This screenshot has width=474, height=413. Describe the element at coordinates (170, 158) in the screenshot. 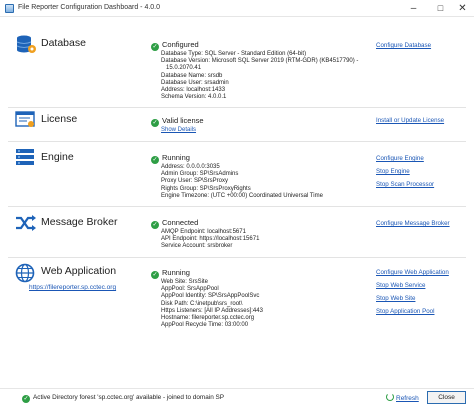

I see `engine-status: ✓ Running` at that location.